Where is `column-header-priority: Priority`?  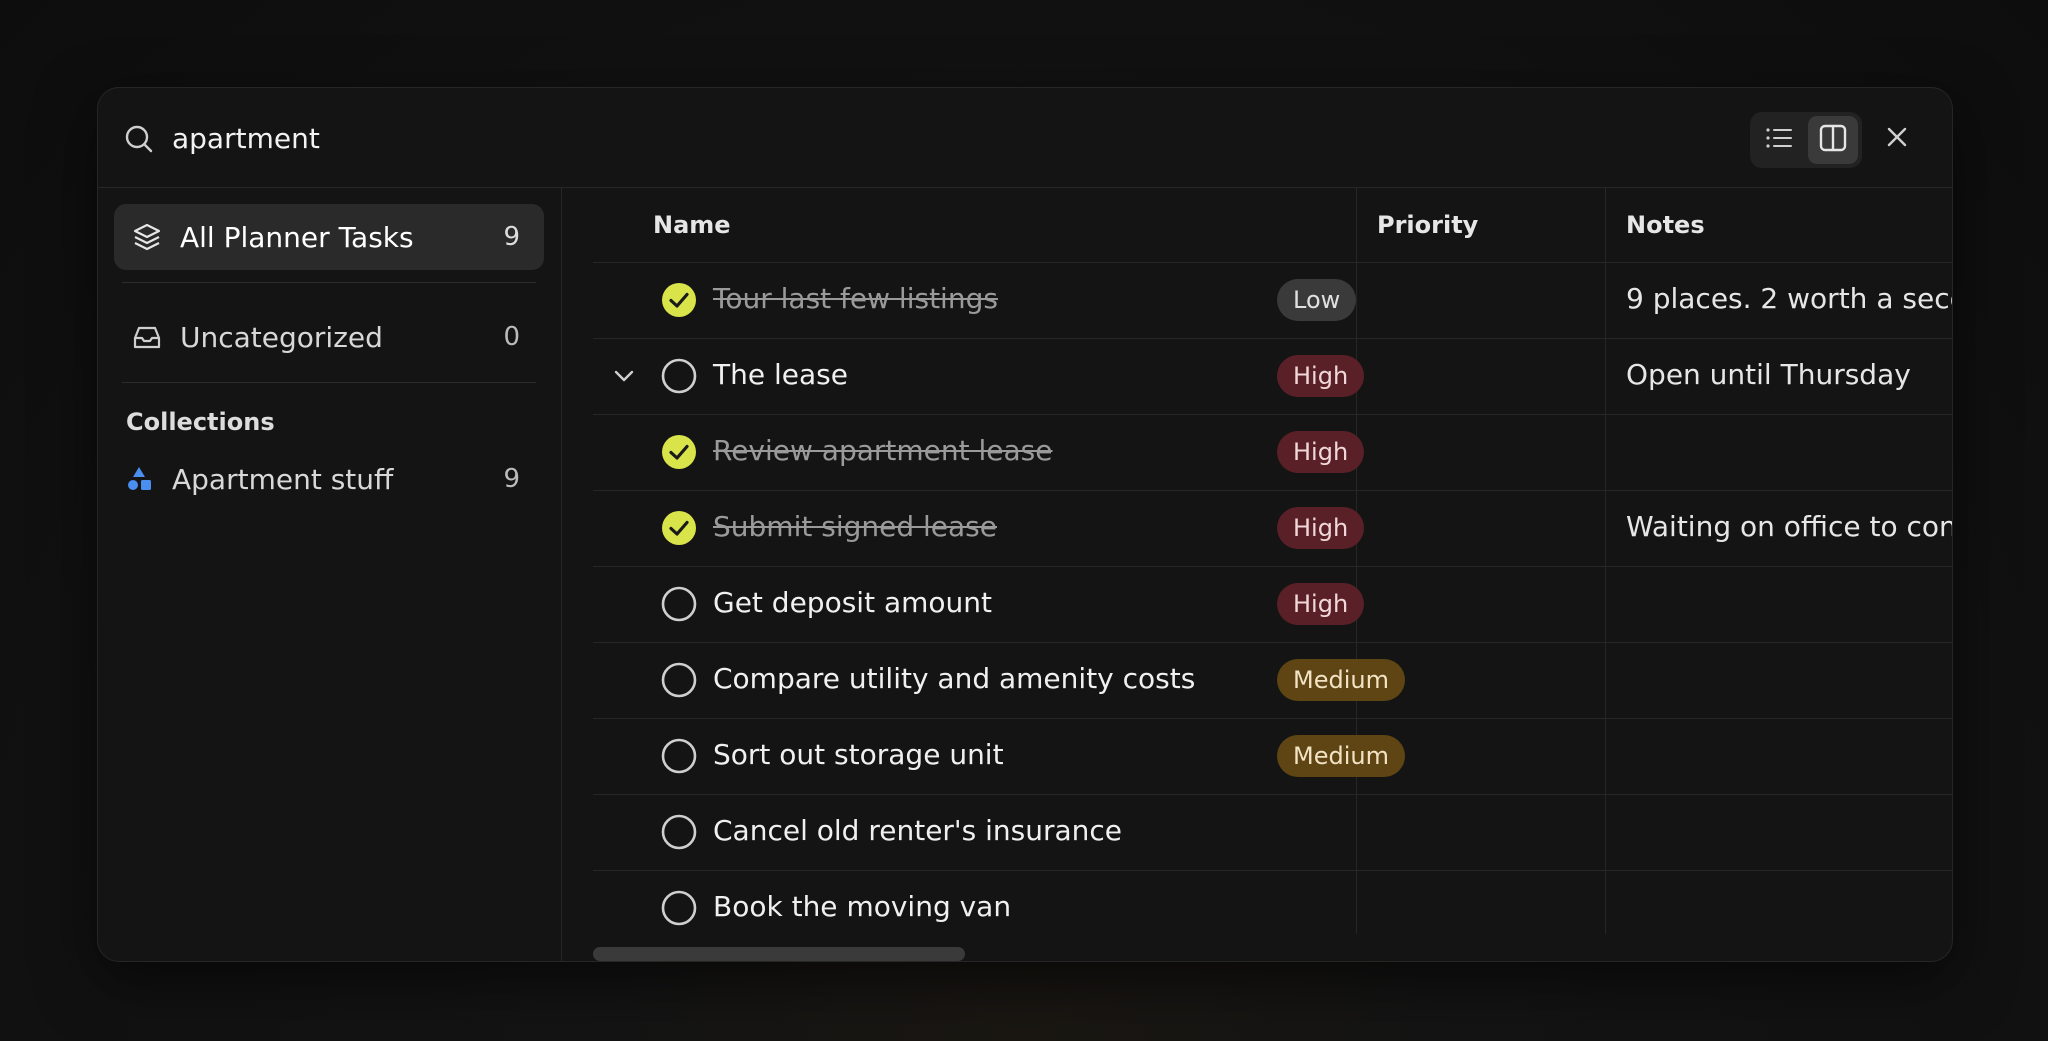 column-header-priority: Priority is located at coordinates (1487, 225).